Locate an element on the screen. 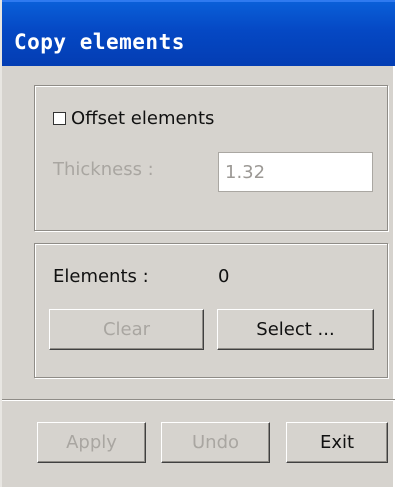 This screenshot has height=487, width=401. apply-button: Apply is located at coordinates (91, 442).